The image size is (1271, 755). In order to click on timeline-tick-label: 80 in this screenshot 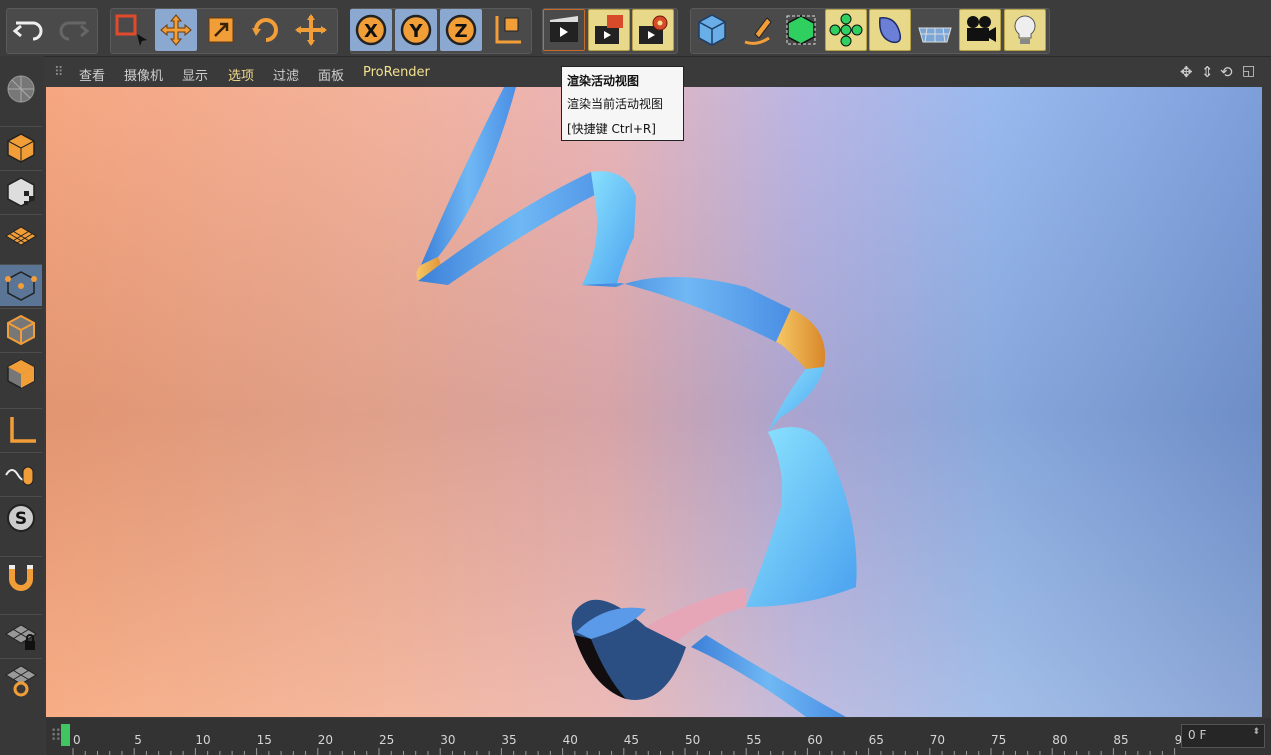, I will do `click(1060, 740)`.